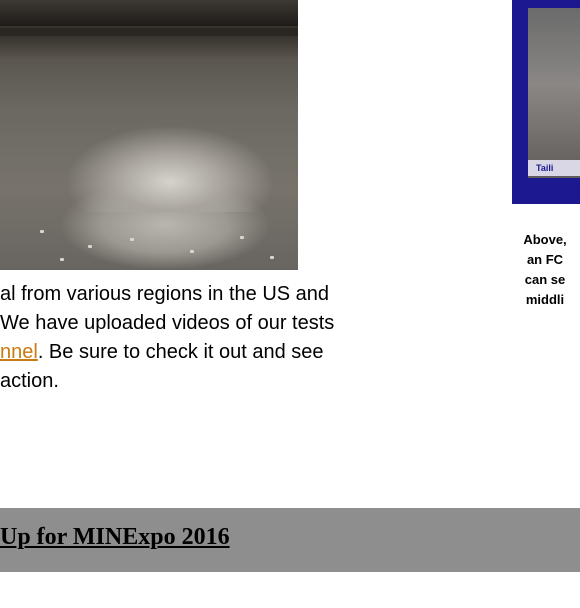 The width and height of the screenshot is (580, 608). Describe the element at coordinates (545, 270) in the screenshot. I see `photo-caption: Above, an FC can se middli` at that location.